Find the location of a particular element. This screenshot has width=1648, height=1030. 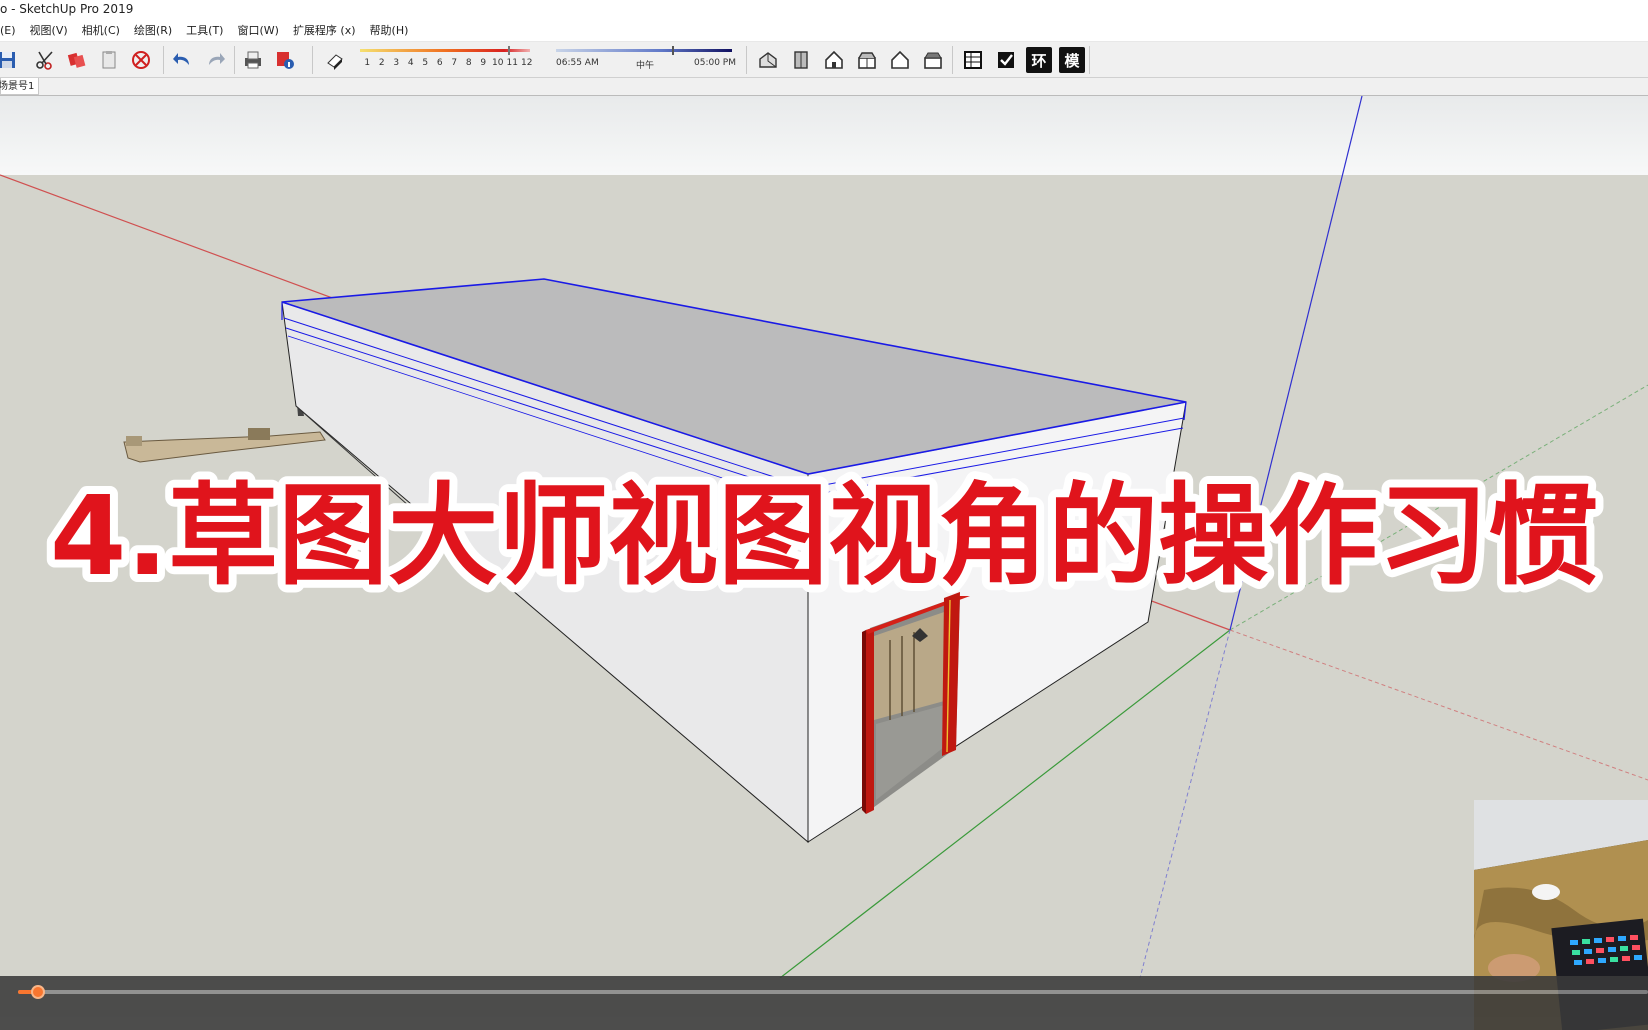

month-tick: 9 is located at coordinates (483, 63).